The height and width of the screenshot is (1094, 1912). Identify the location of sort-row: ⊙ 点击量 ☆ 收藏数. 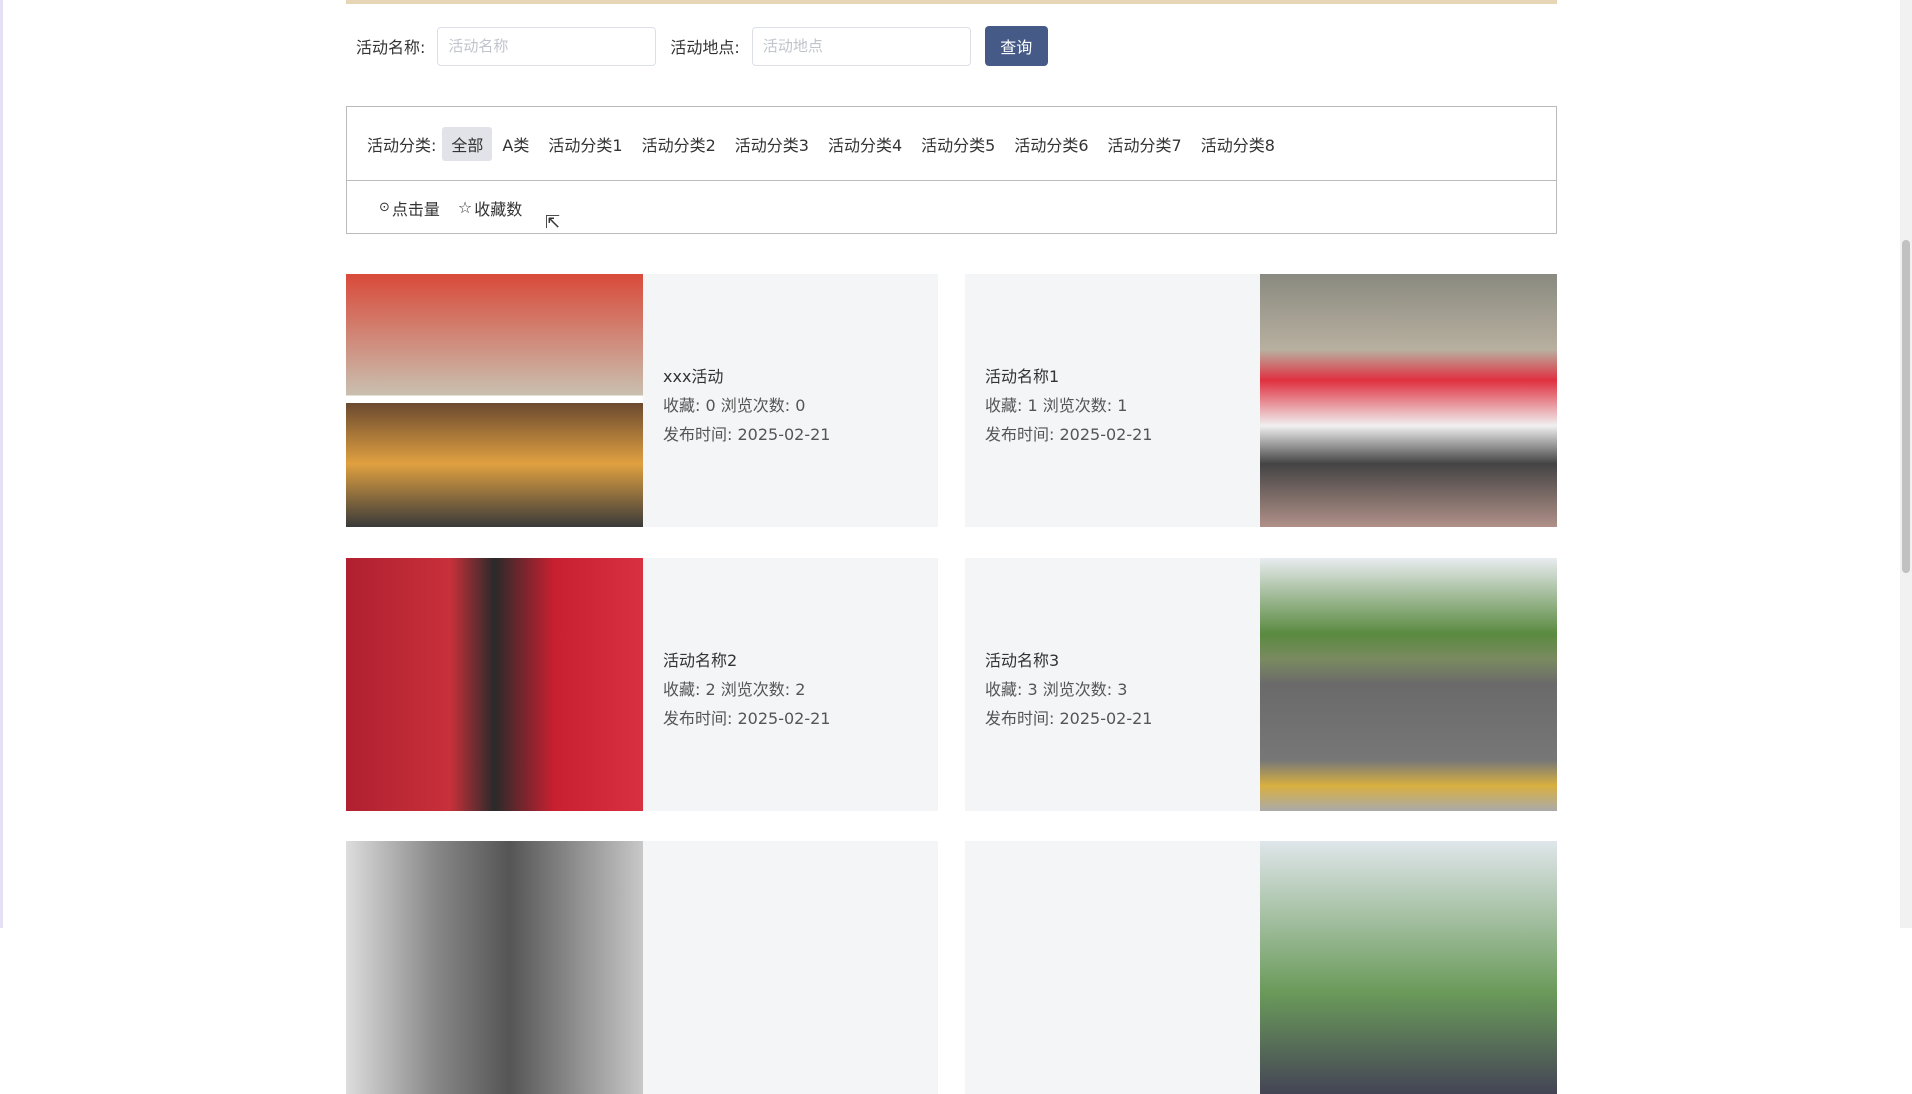
(951, 207).